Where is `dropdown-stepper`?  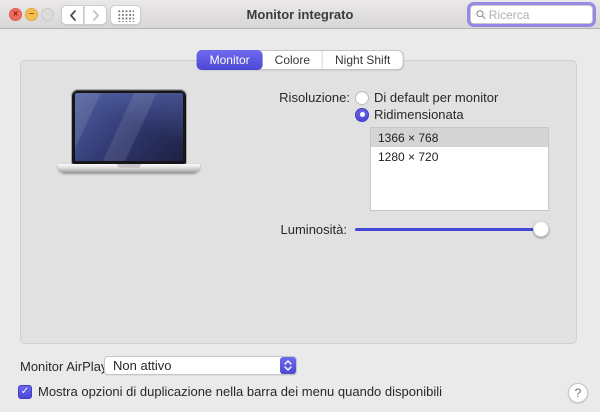
dropdown-stepper is located at coordinates (287, 365).